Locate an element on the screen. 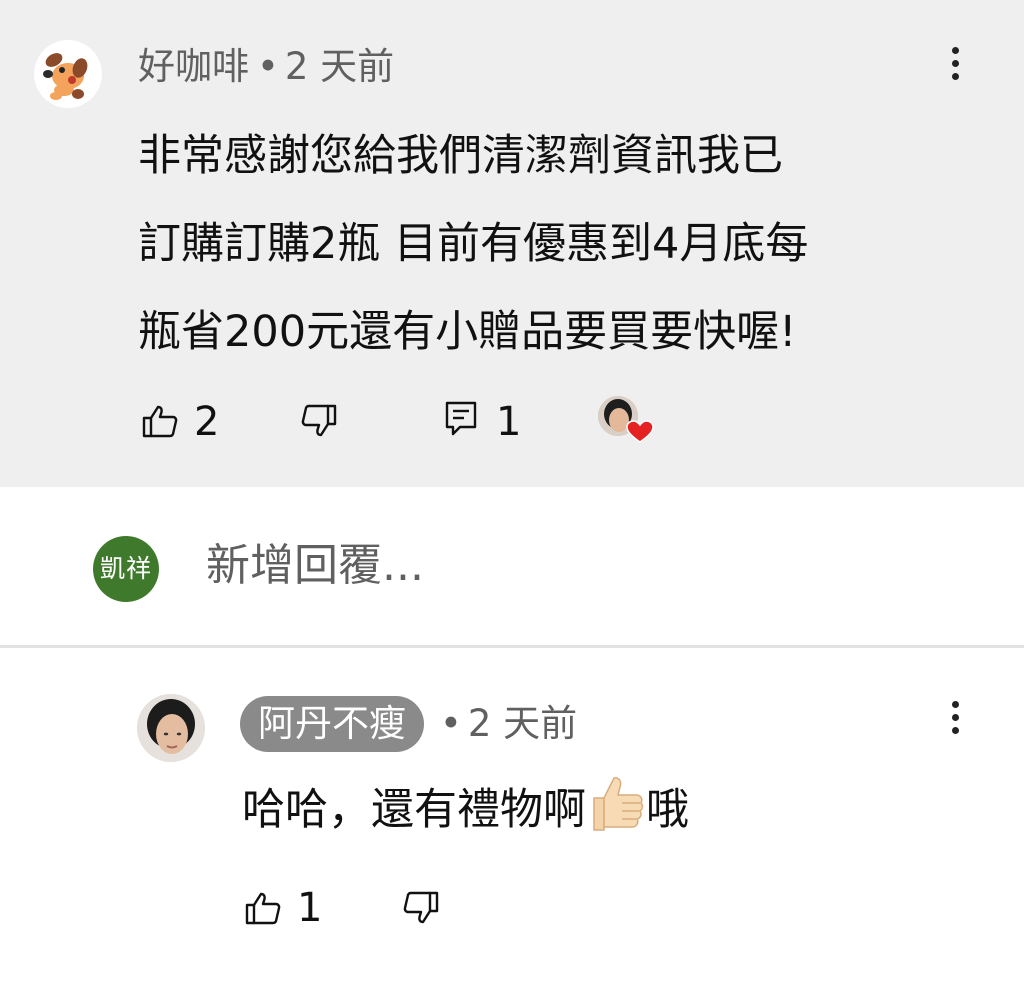 The width and height of the screenshot is (1024, 984). reply-button is located at coordinates (461, 421).